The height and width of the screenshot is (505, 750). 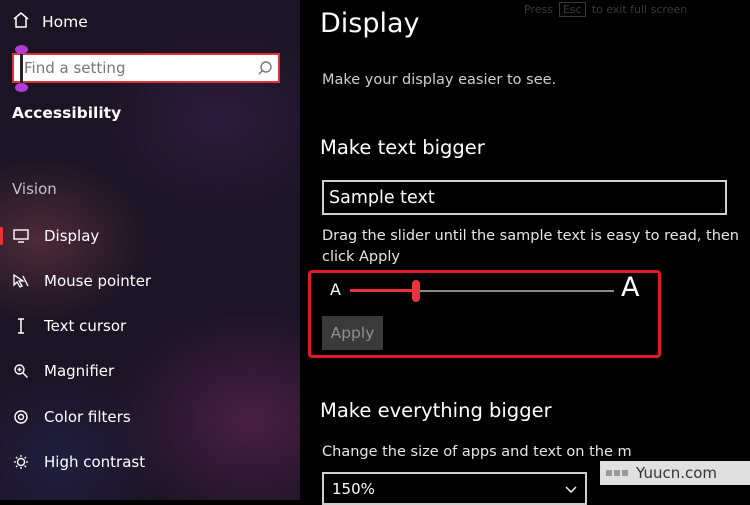 I want to click on sidebar-item-label: Text cursor, so click(x=85, y=326).